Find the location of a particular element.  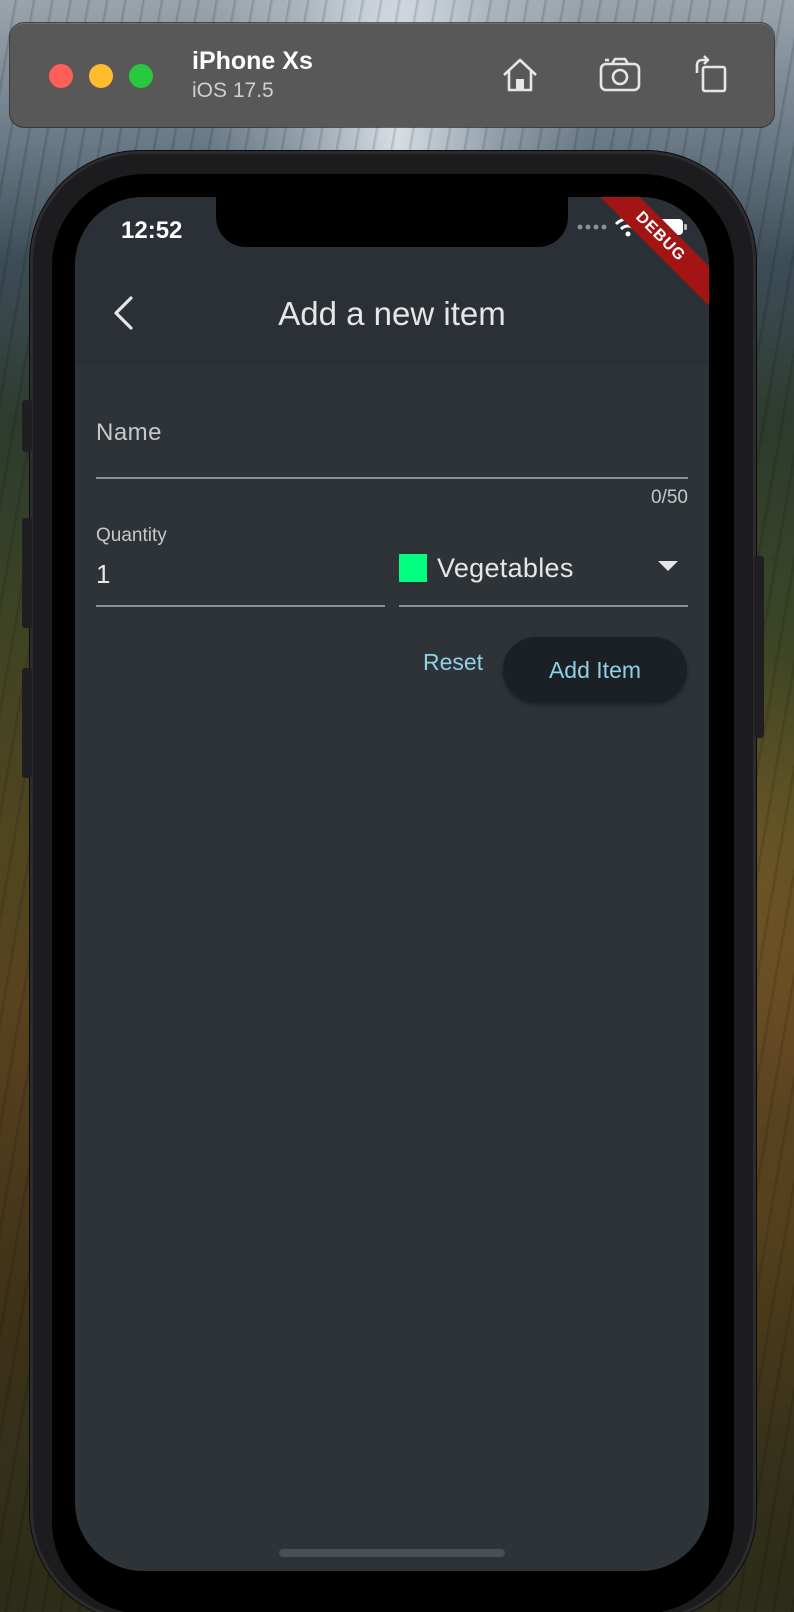

page-title: Add a new item is located at coordinates (392, 313).